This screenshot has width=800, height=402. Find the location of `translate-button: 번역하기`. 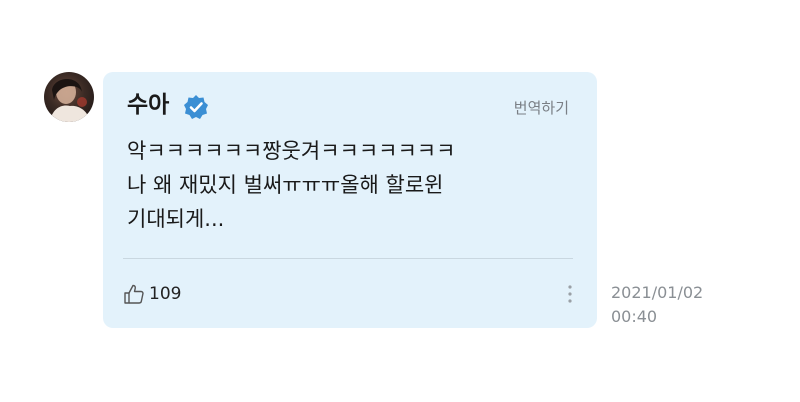

translate-button: 번역하기 is located at coordinates (541, 108).